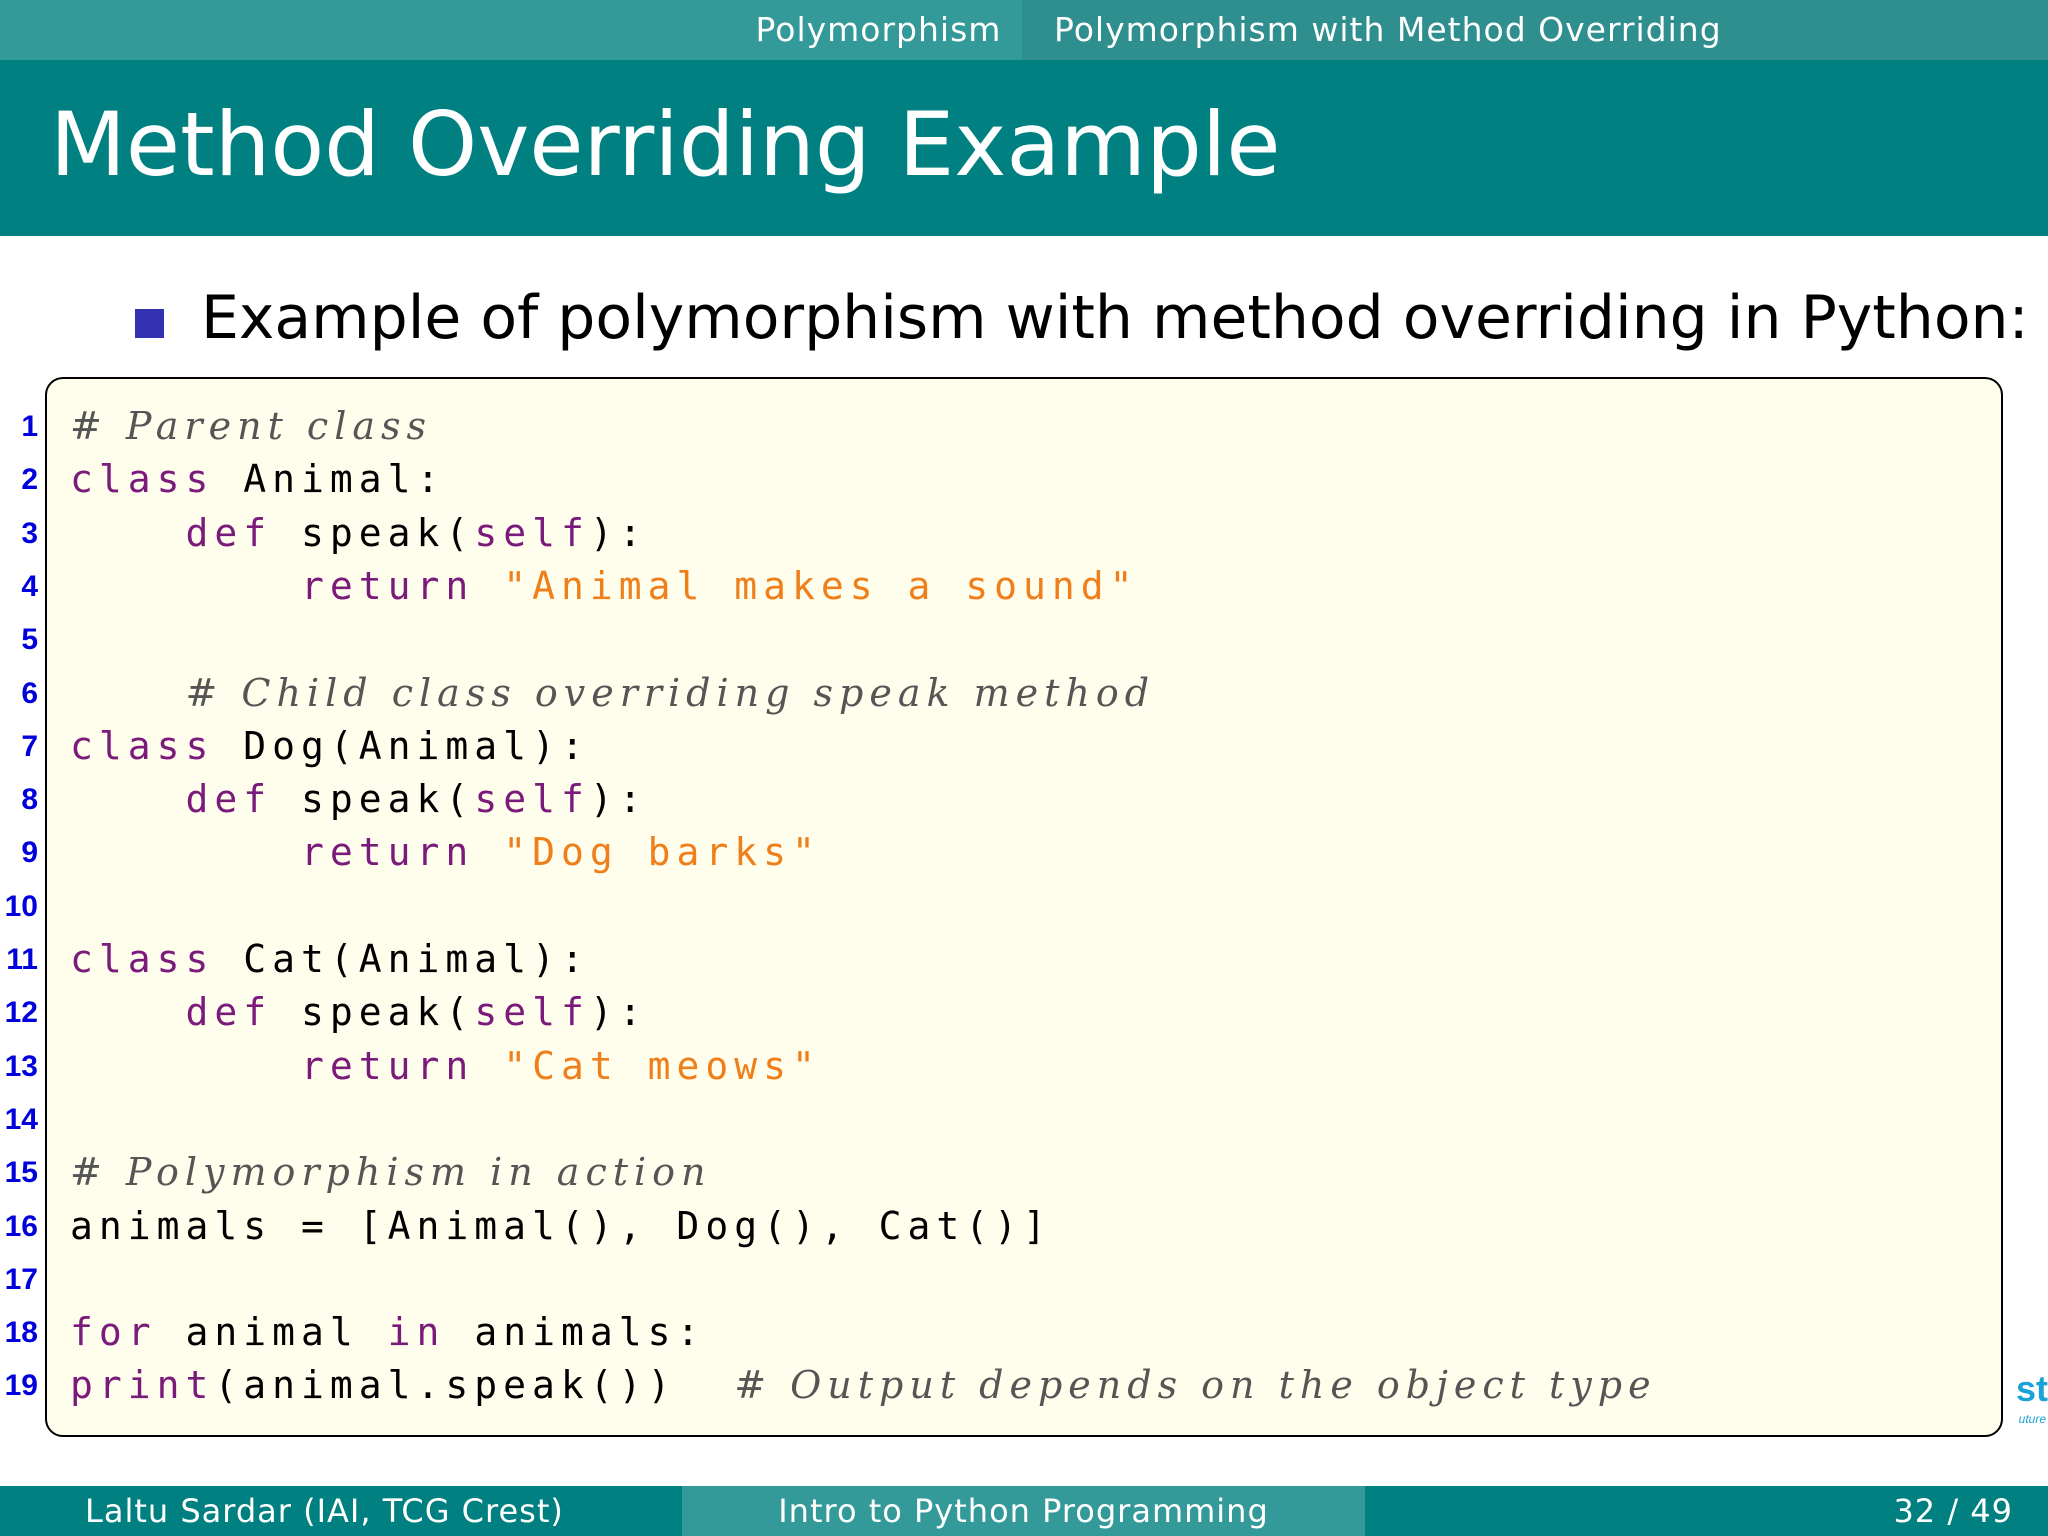 The width and height of the screenshot is (2048, 1536). What do you see at coordinates (330, 479) in the screenshot?
I see `code-token: Animal:` at bounding box center [330, 479].